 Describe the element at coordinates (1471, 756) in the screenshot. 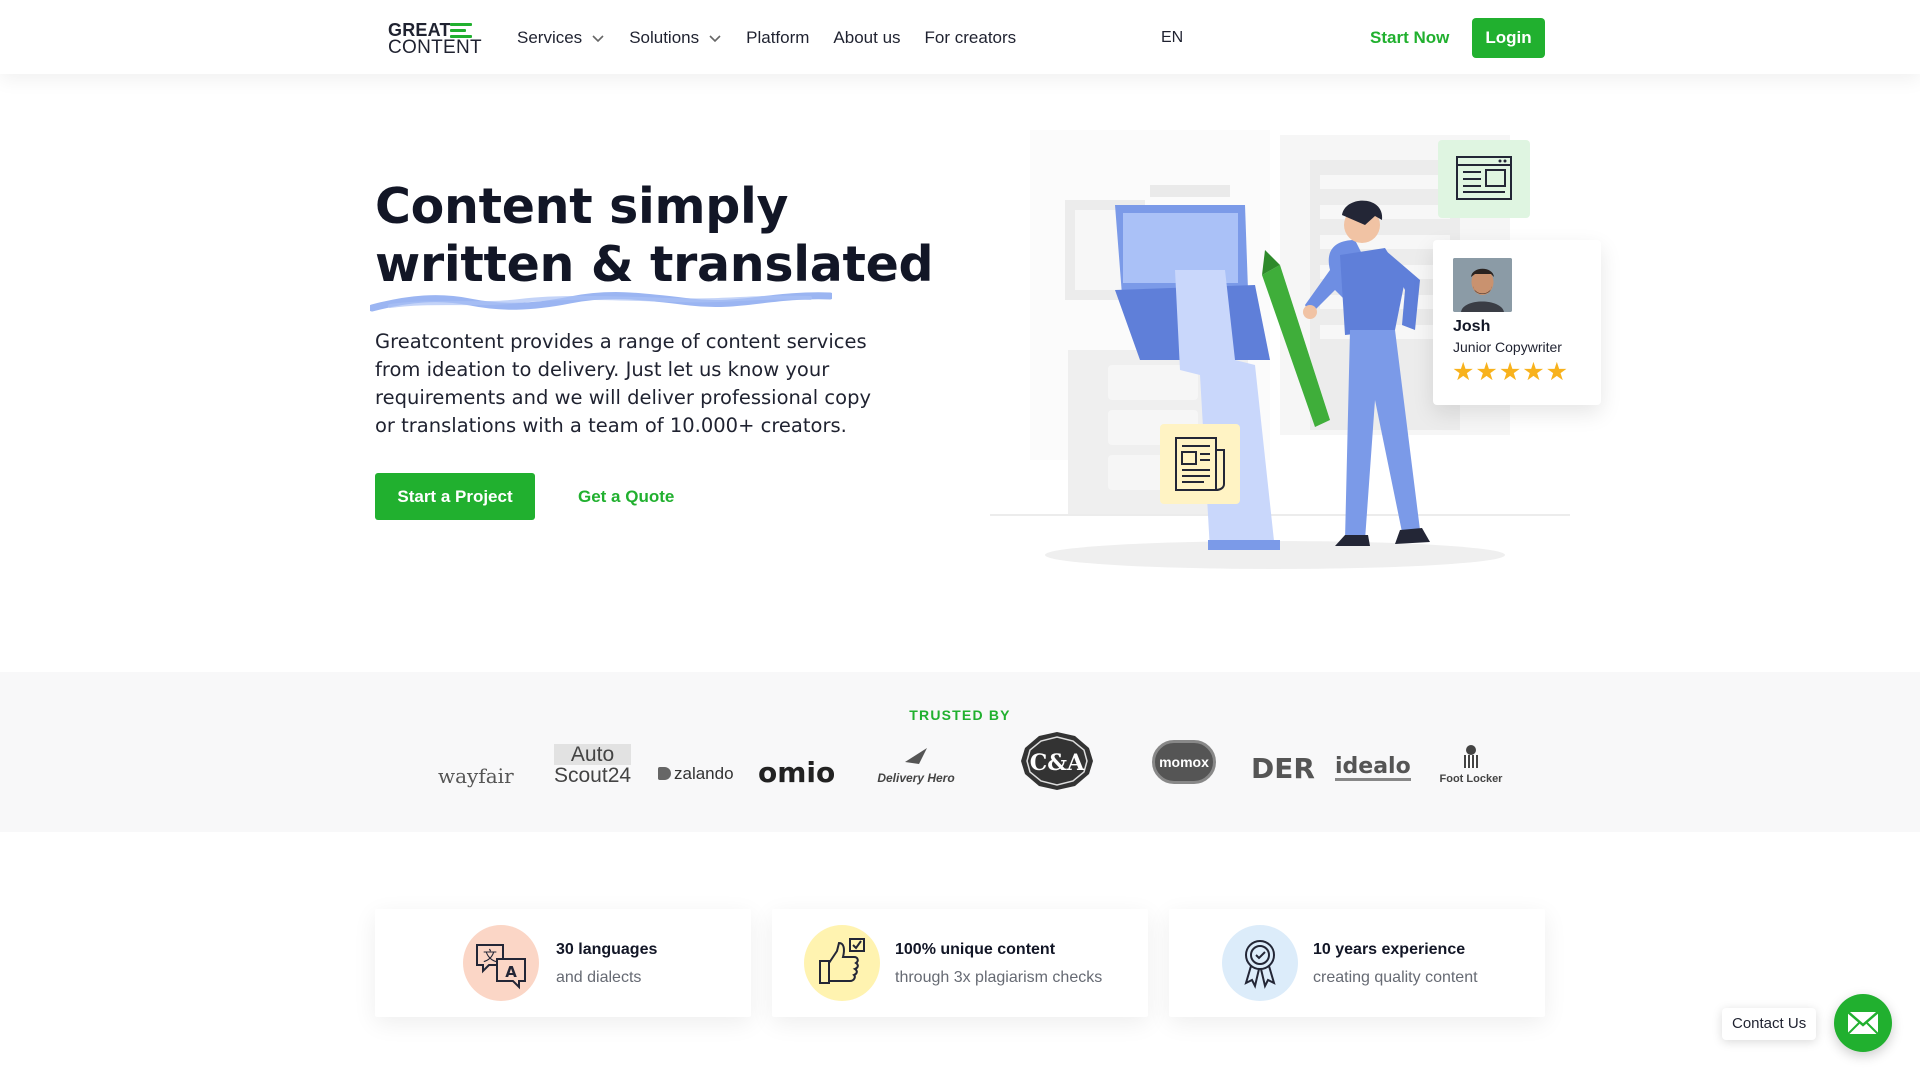

I see `referee-icon` at that location.